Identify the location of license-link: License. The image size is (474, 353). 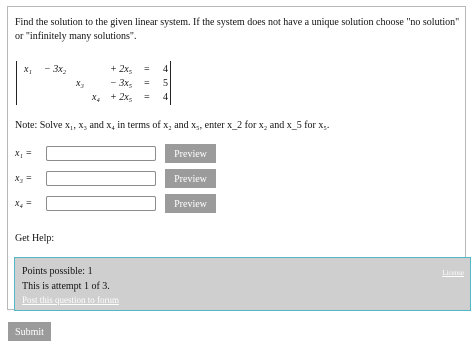
(453, 273).